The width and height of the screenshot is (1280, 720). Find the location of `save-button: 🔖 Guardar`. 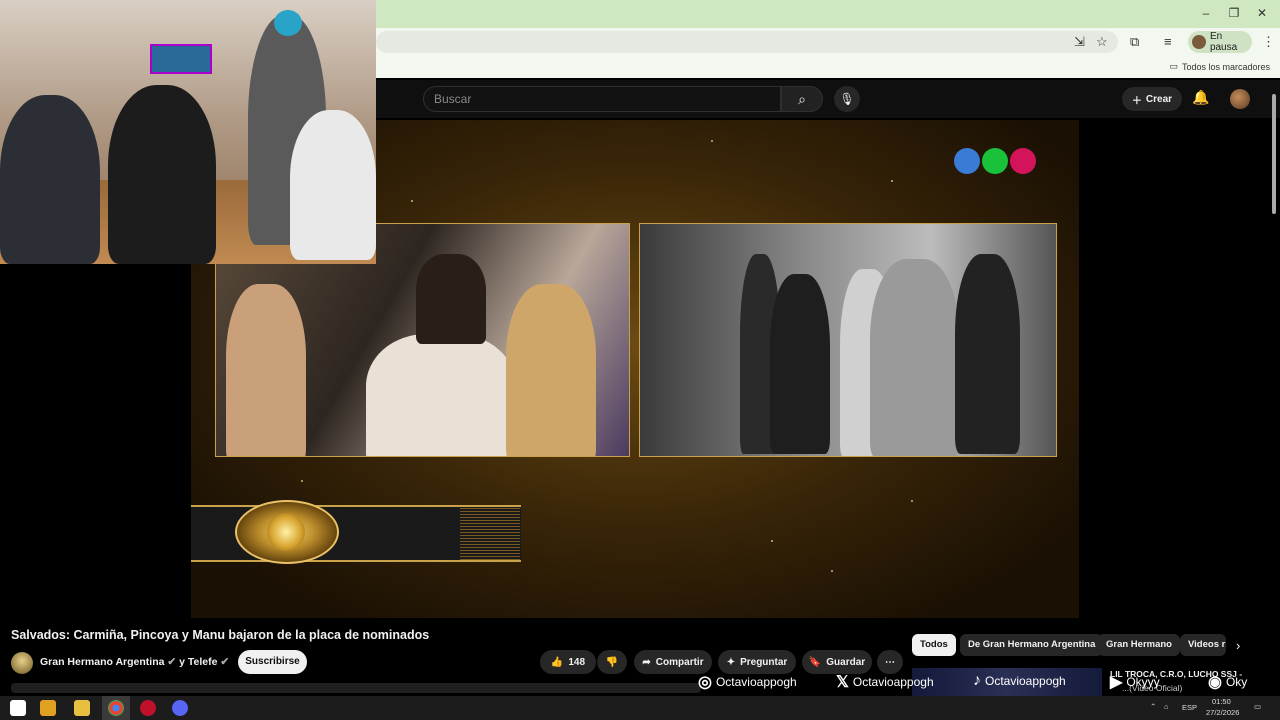

save-button: 🔖 Guardar is located at coordinates (837, 662).